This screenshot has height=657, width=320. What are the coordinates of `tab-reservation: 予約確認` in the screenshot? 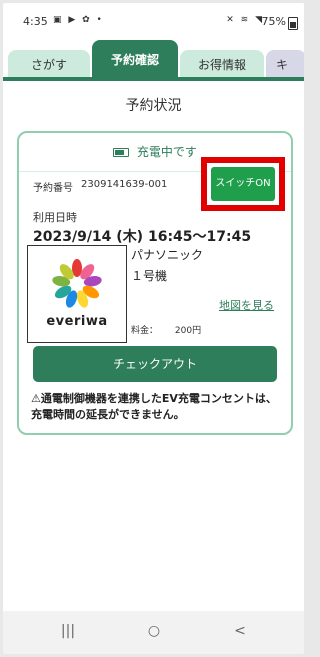 It's located at (135, 60).